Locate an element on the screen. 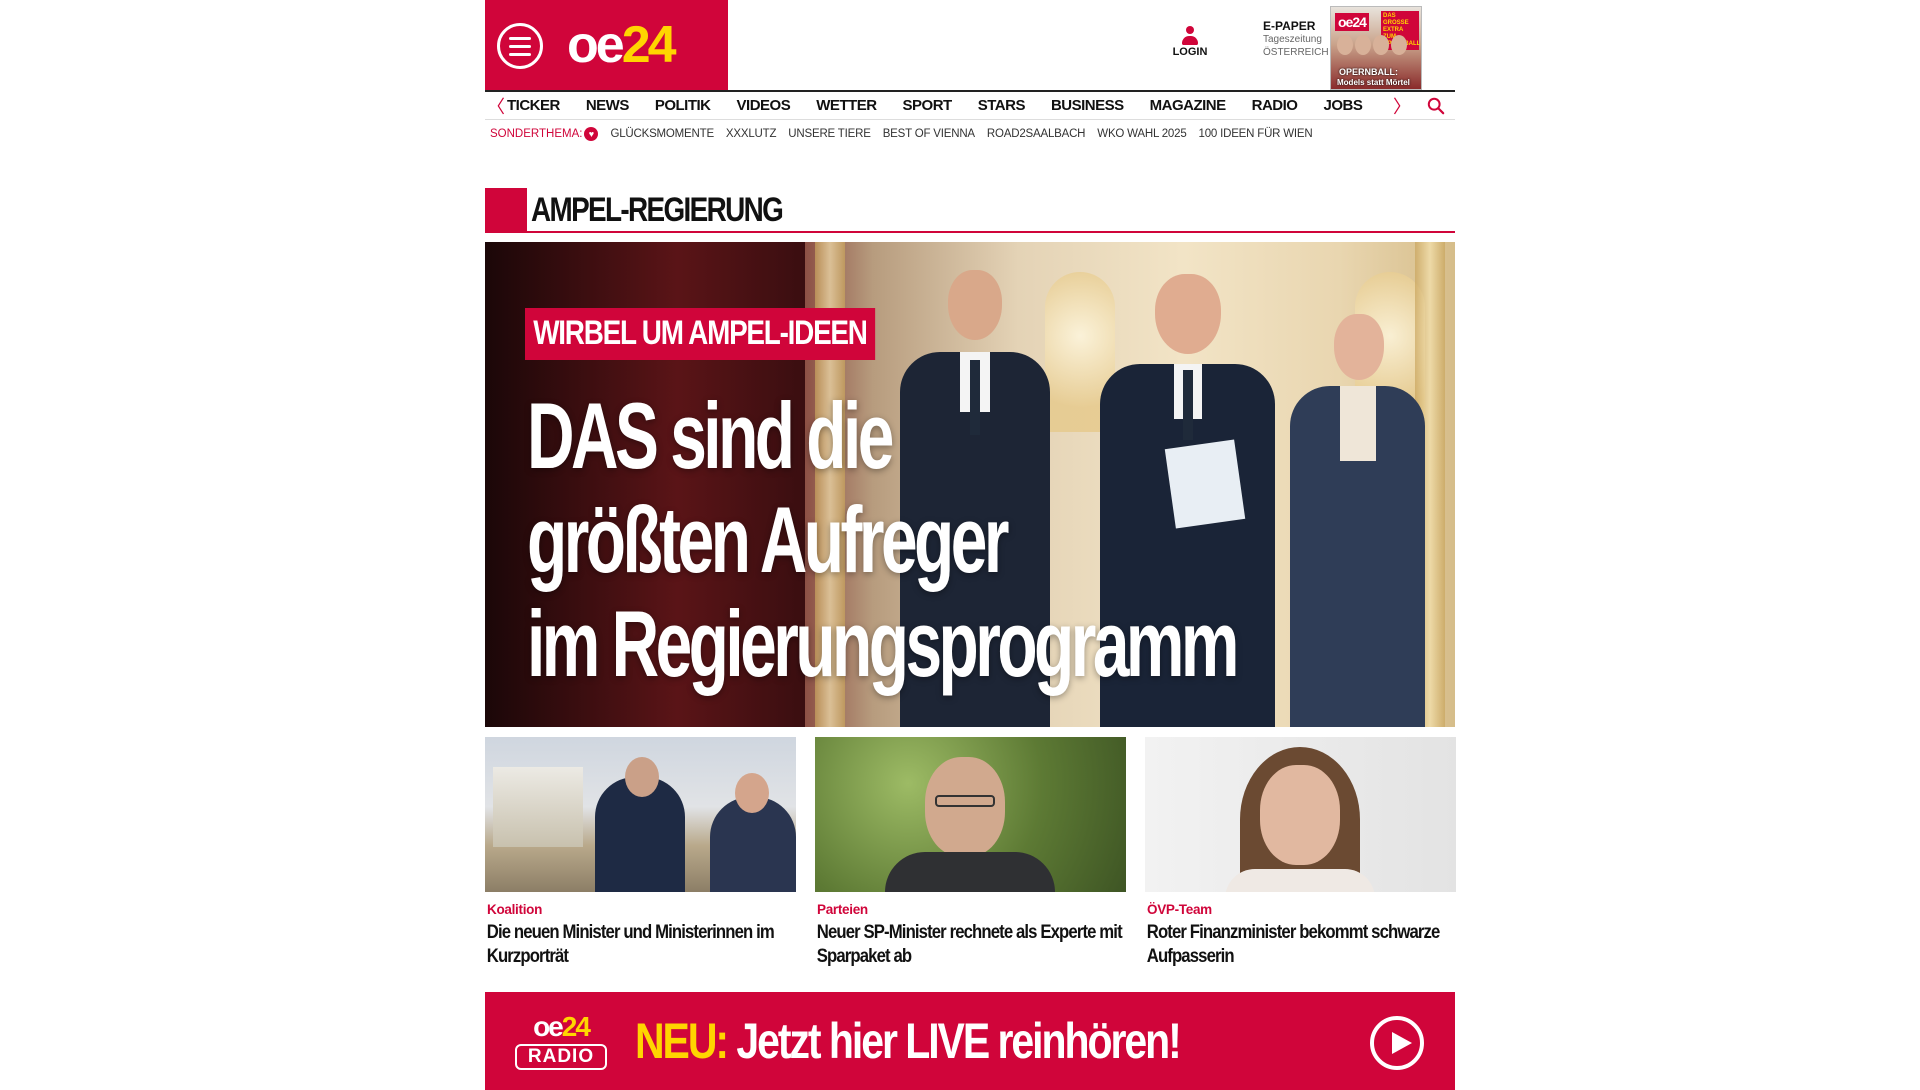  radio-logo: oe24 RADIO is located at coordinates (561, 1041).